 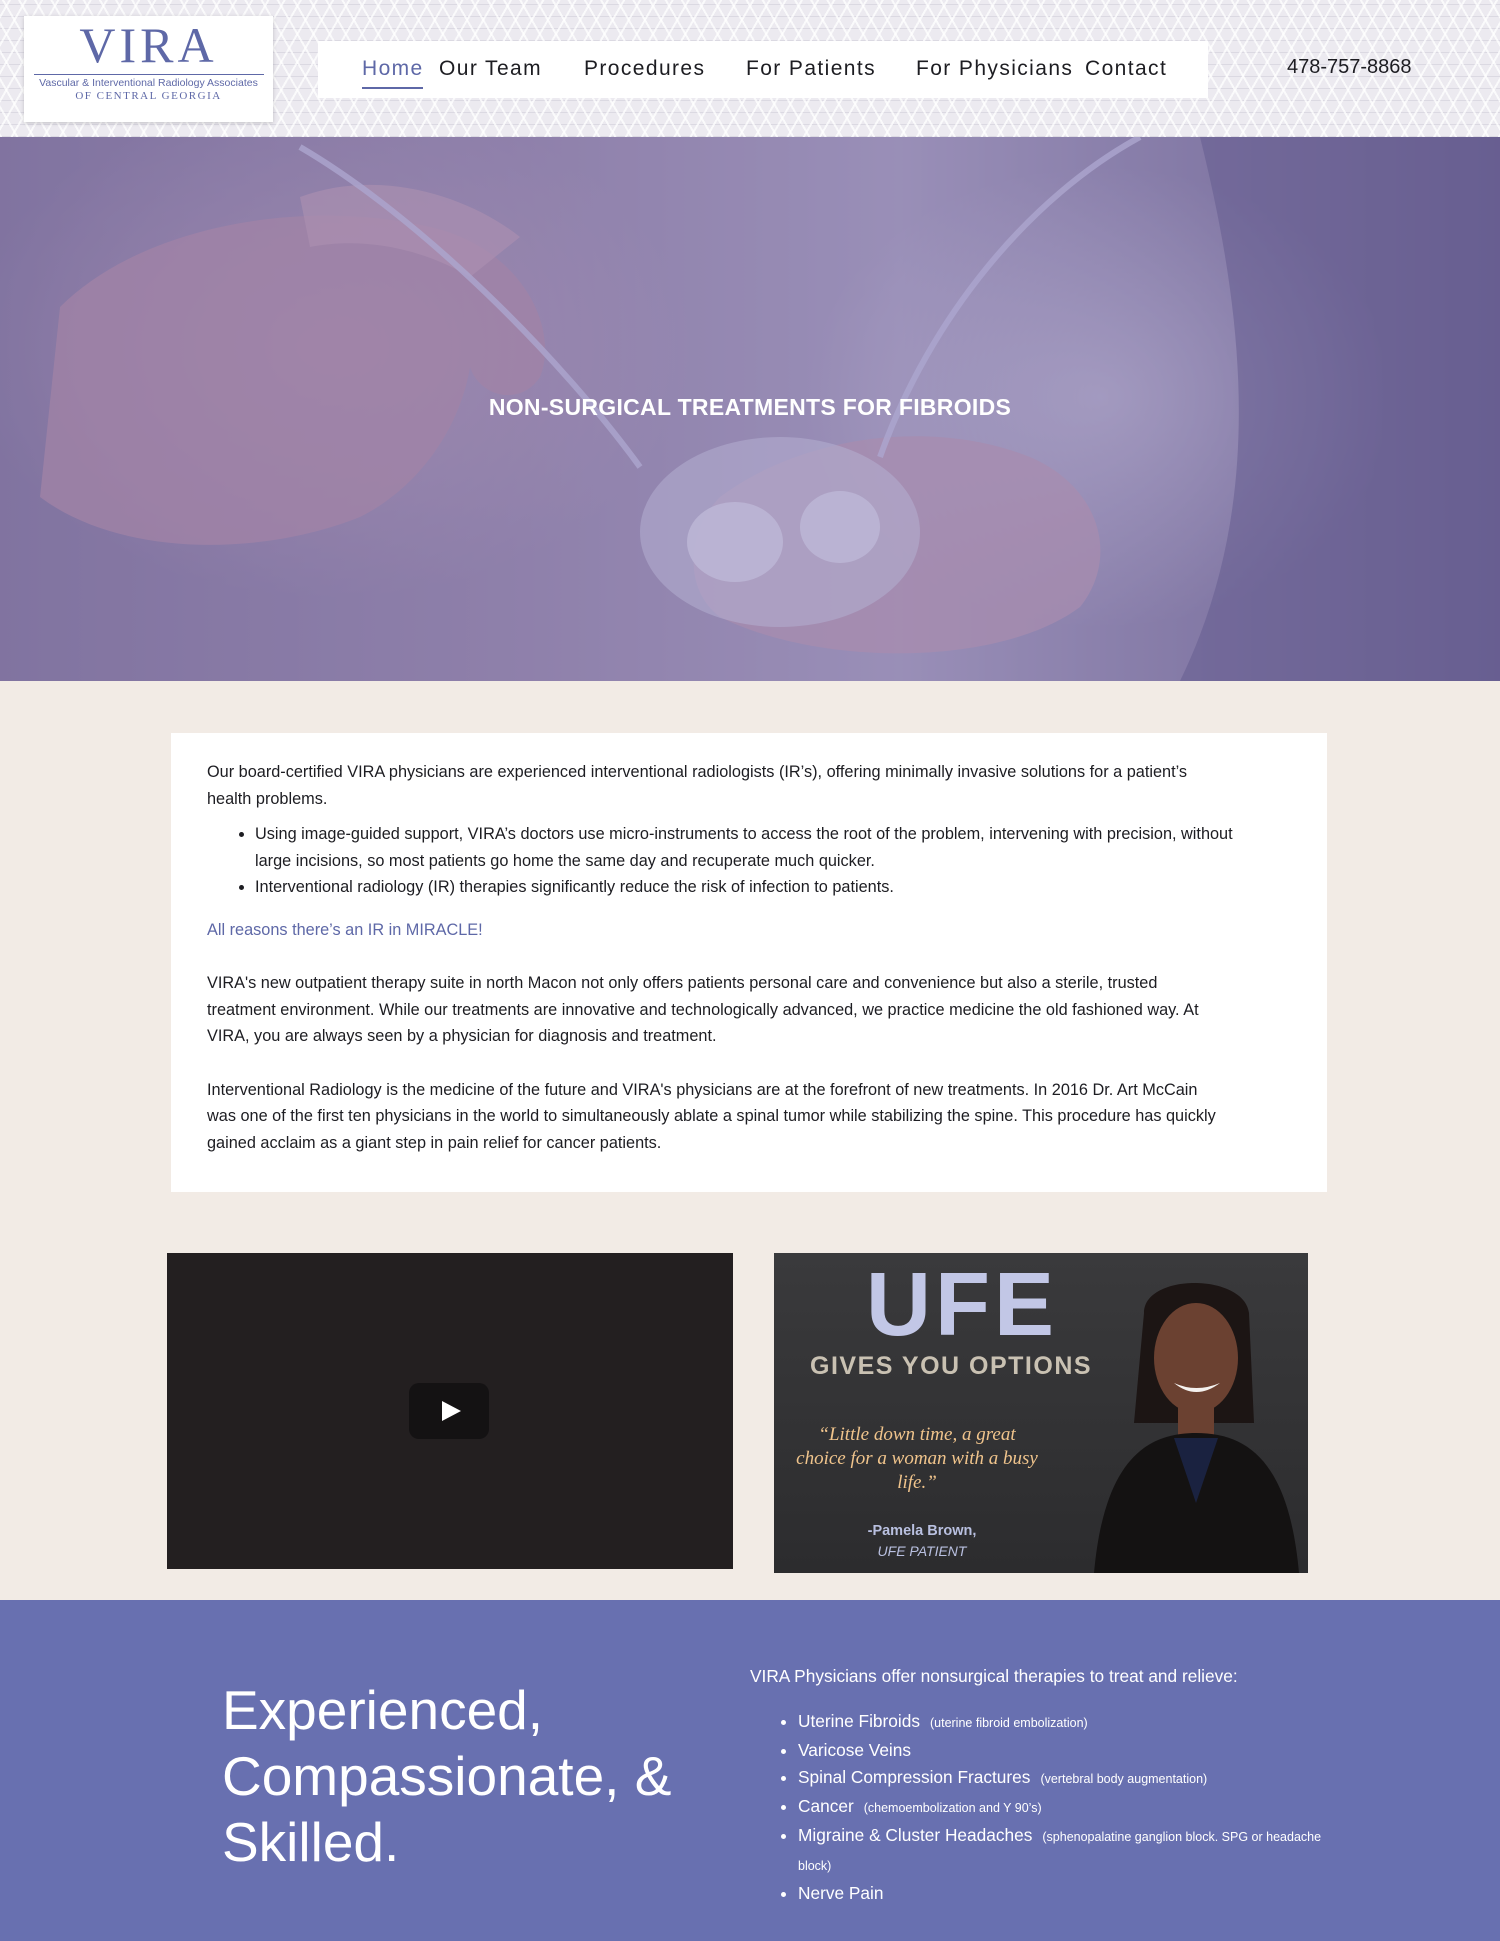 What do you see at coordinates (1008, 1723) in the screenshot?
I see `therapy-note: (uterine fibroid embolization)` at bounding box center [1008, 1723].